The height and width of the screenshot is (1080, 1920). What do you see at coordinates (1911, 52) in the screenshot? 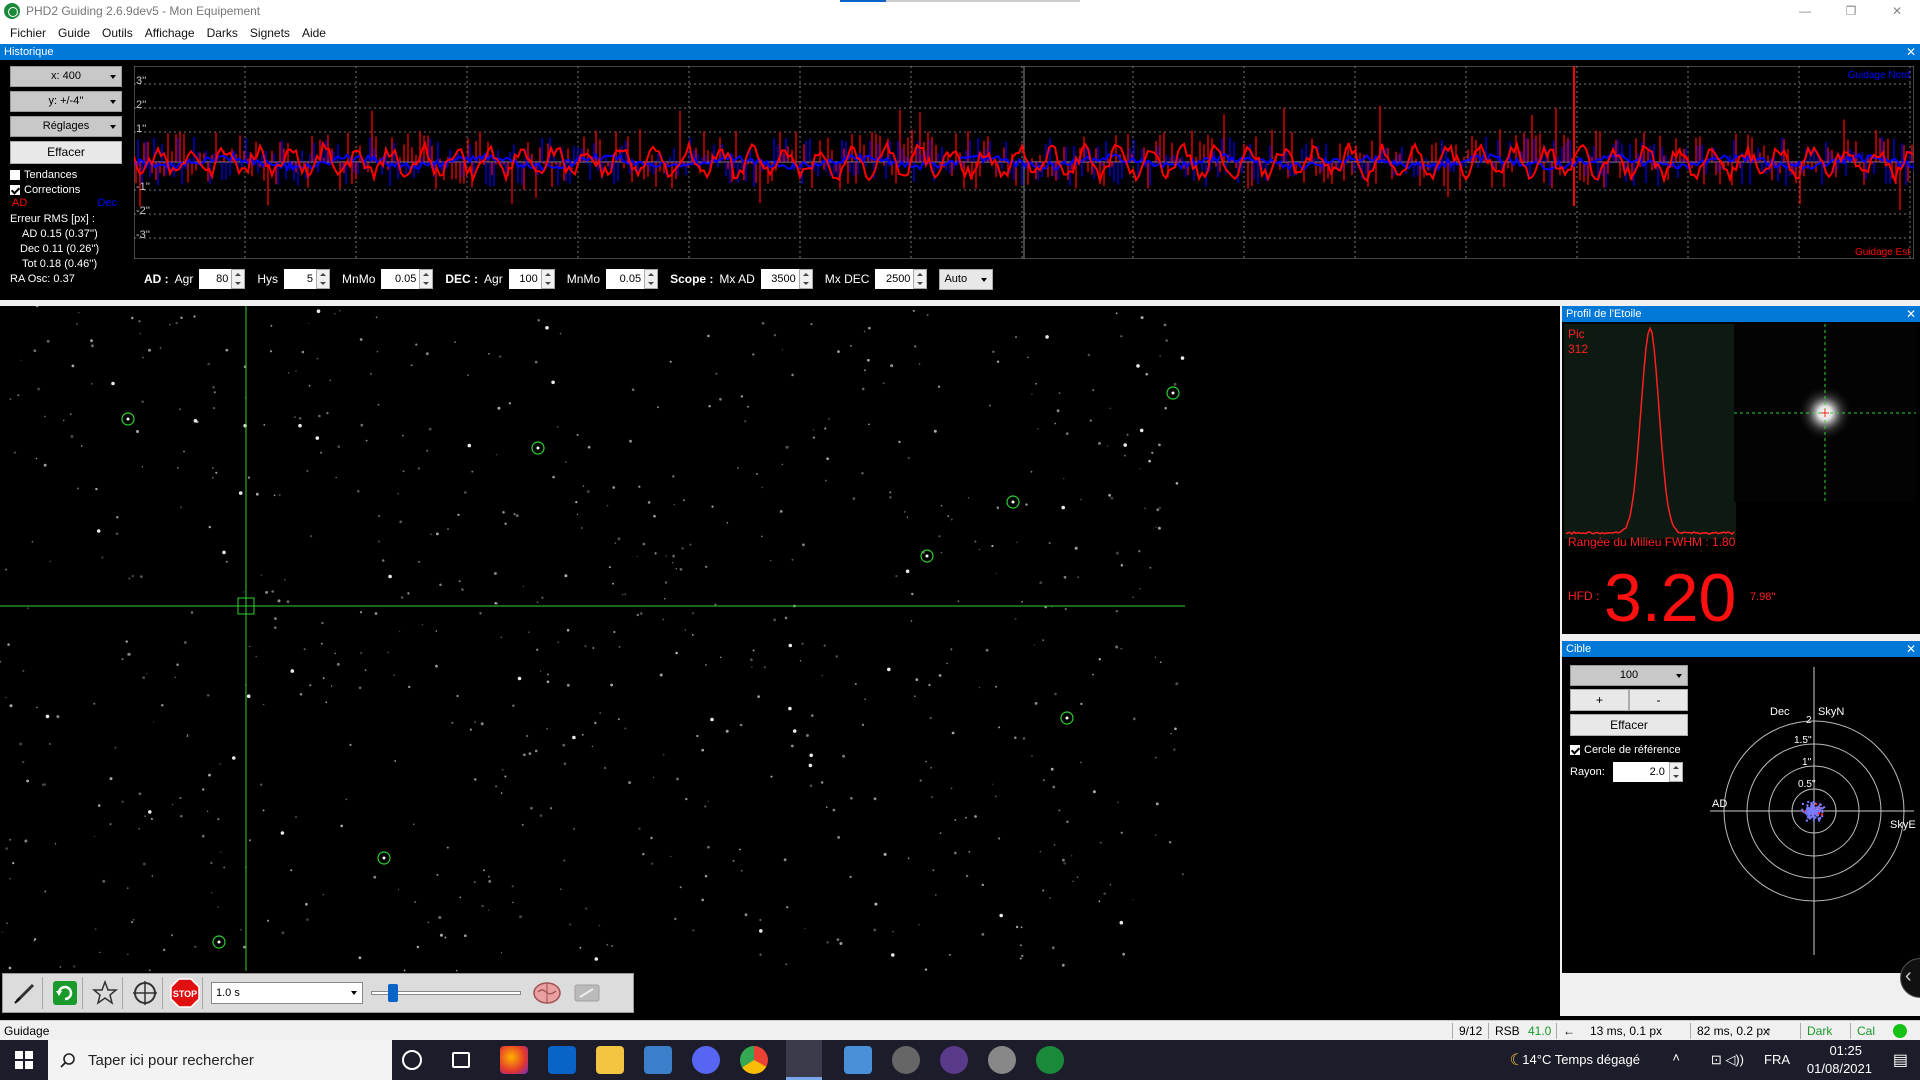
I see `history-close-button: ✕` at bounding box center [1911, 52].